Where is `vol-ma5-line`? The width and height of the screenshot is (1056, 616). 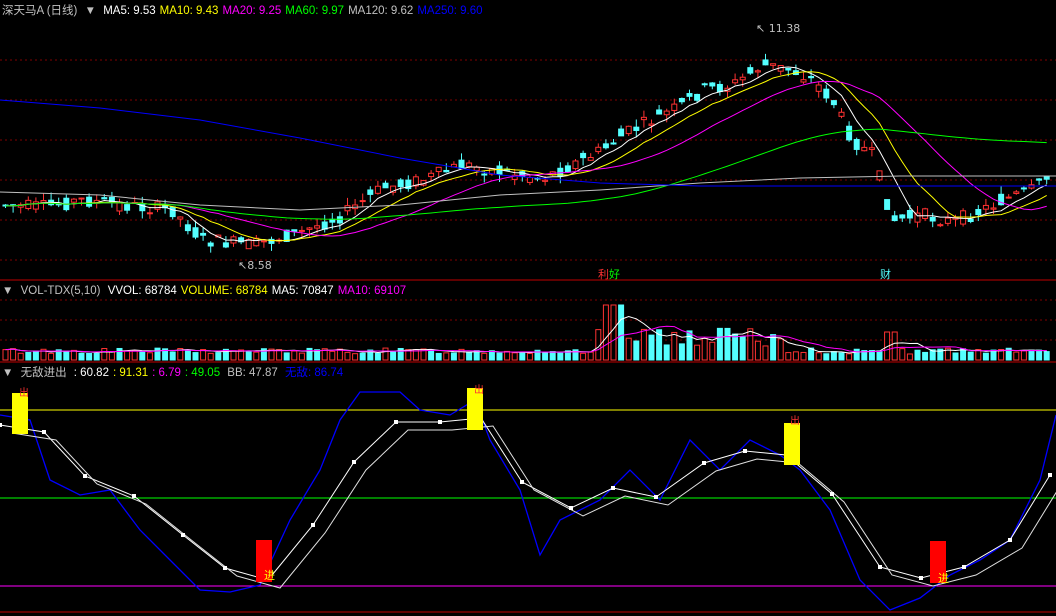 vol-ma5-line is located at coordinates (526, 335).